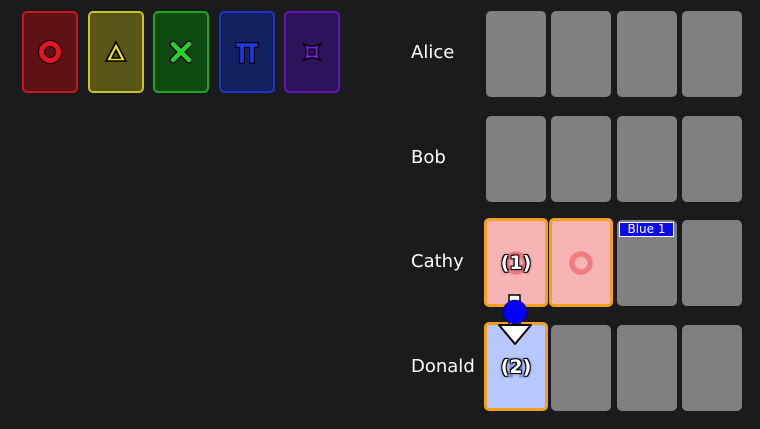 This screenshot has width=760, height=429. What do you see at coordinates (515, 319) in the screenshot?
I see `clue-arrow-icon` at bounding box center [515, 319].